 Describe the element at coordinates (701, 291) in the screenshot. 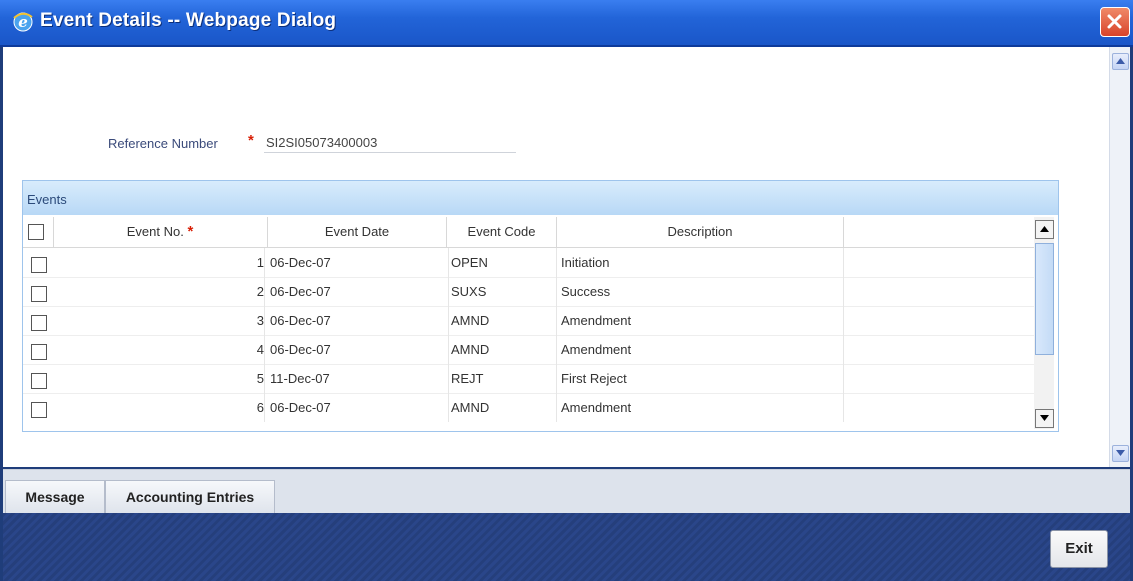

I see `description-cell: Success` at that location.